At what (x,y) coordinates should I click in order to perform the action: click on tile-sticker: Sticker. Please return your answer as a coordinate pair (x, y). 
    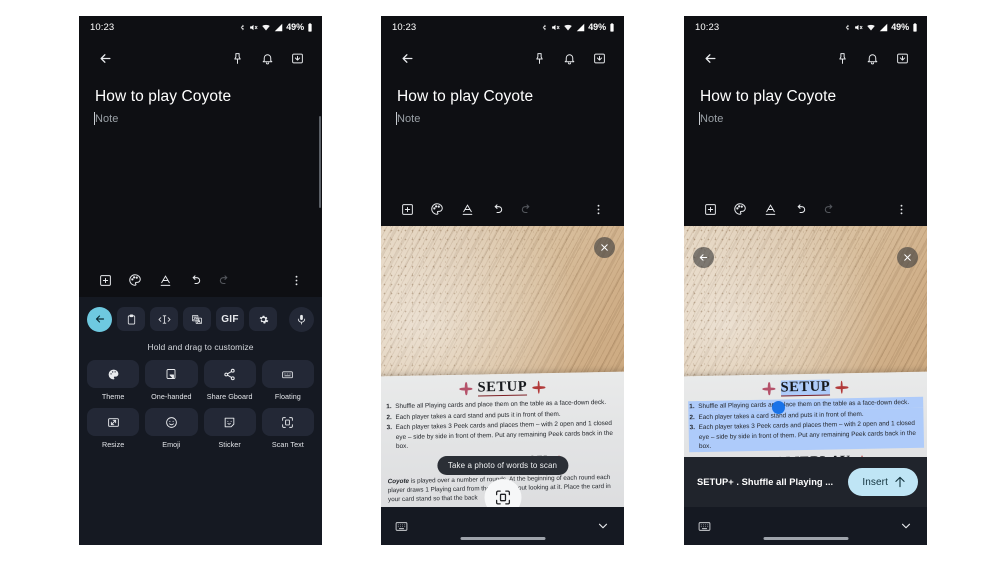
    Looking at the image, I should click on (229, 428).